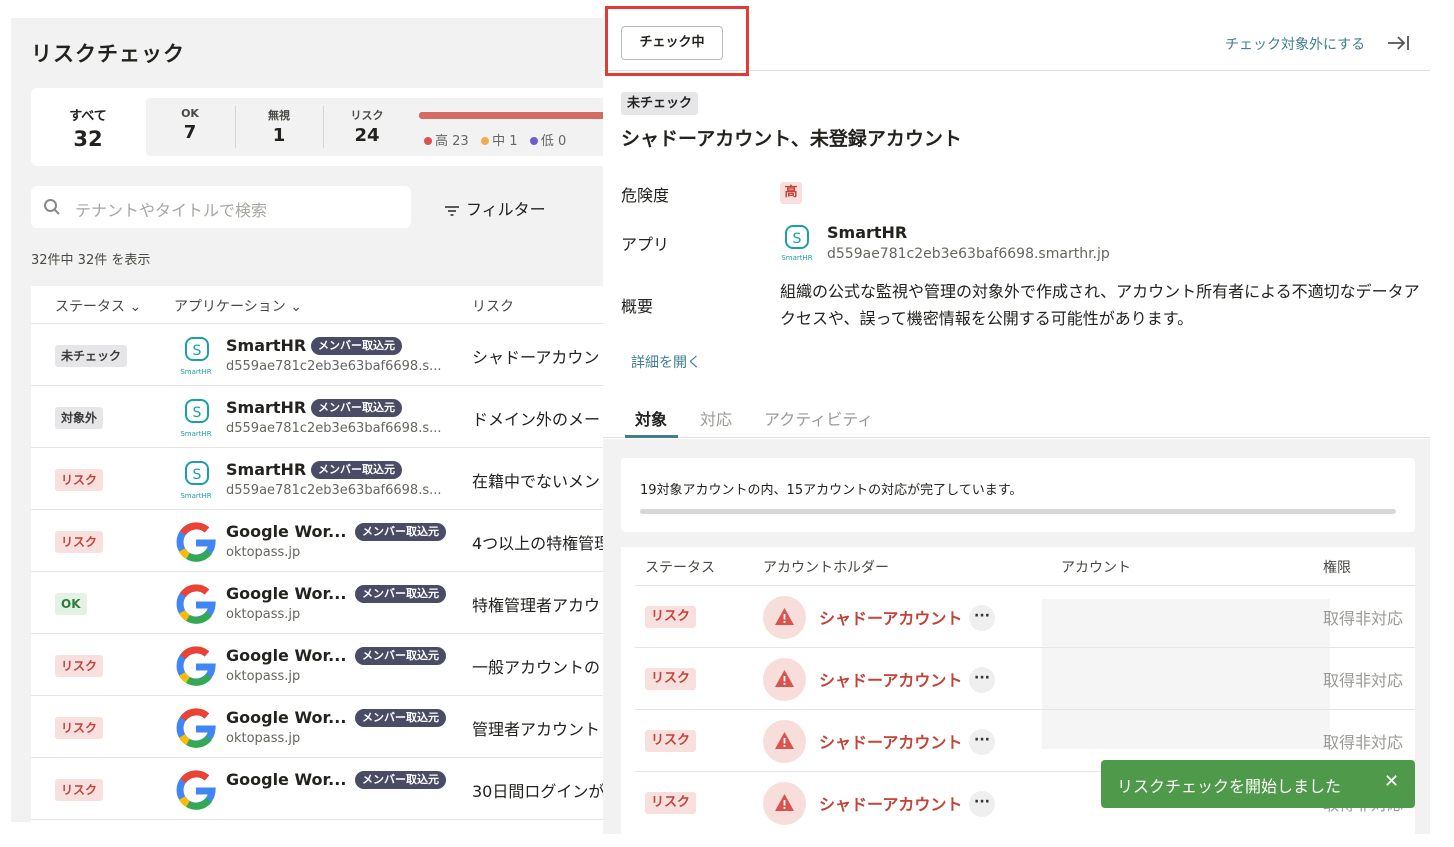  Describe the element at coordinates (1016, 416) in the screenshot. I see `detail-tabs: 対象 対応 アクティビティ` at that location.